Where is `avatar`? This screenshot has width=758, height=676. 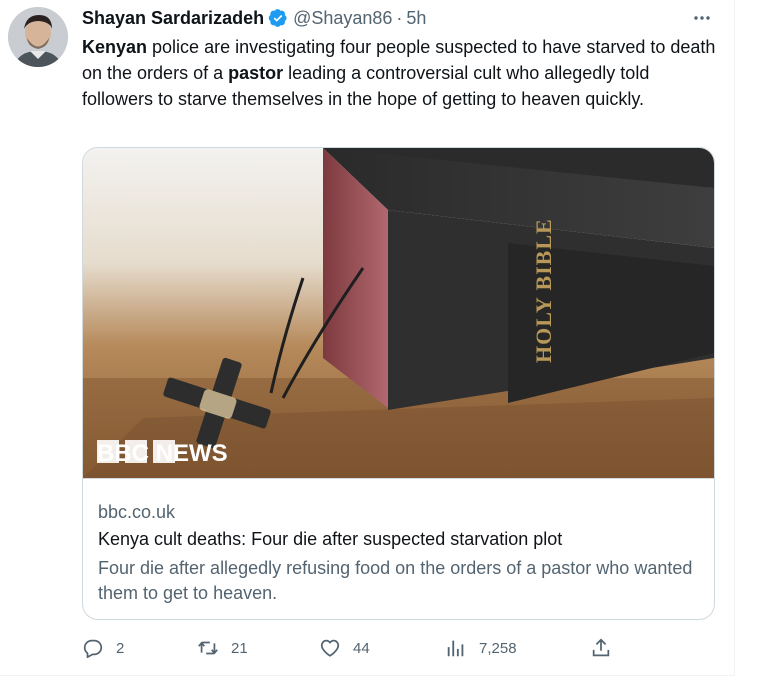 avatar is located at coordinates (38, 37).